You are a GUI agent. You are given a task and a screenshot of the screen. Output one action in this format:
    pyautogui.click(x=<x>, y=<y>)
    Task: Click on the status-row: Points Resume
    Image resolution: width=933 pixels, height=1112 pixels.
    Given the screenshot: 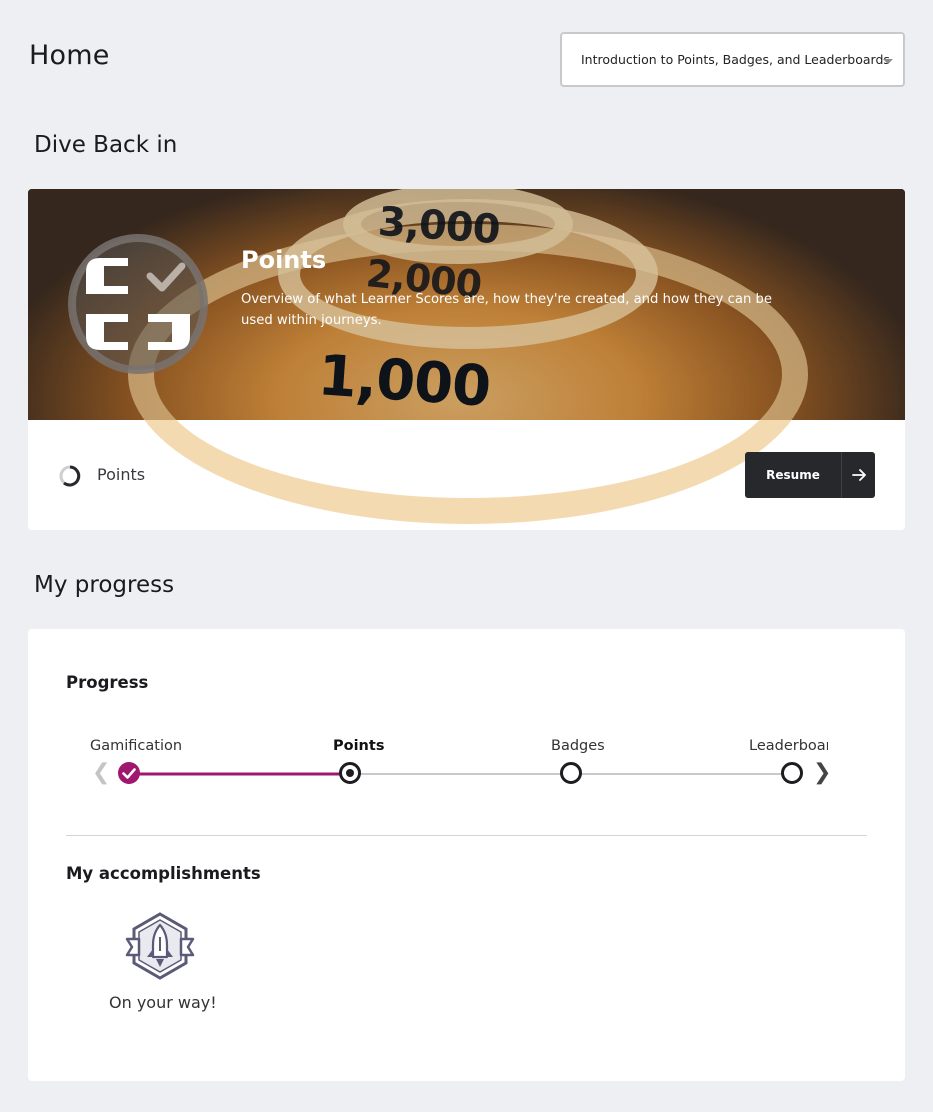 What is the action you would take?
    pyautogui.click(x=466, y=475)
    